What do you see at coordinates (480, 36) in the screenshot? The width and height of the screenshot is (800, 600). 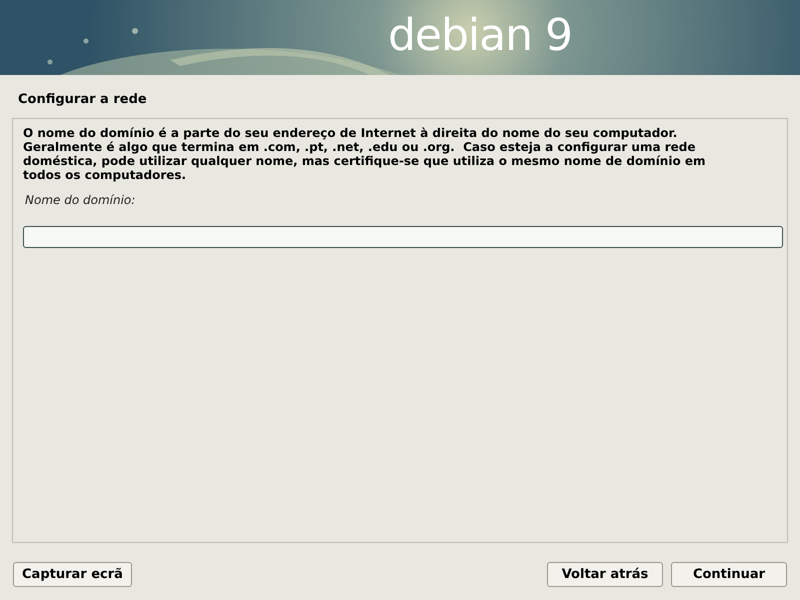 I see `logo-text: debian 9` at bounding box center [480, 36].